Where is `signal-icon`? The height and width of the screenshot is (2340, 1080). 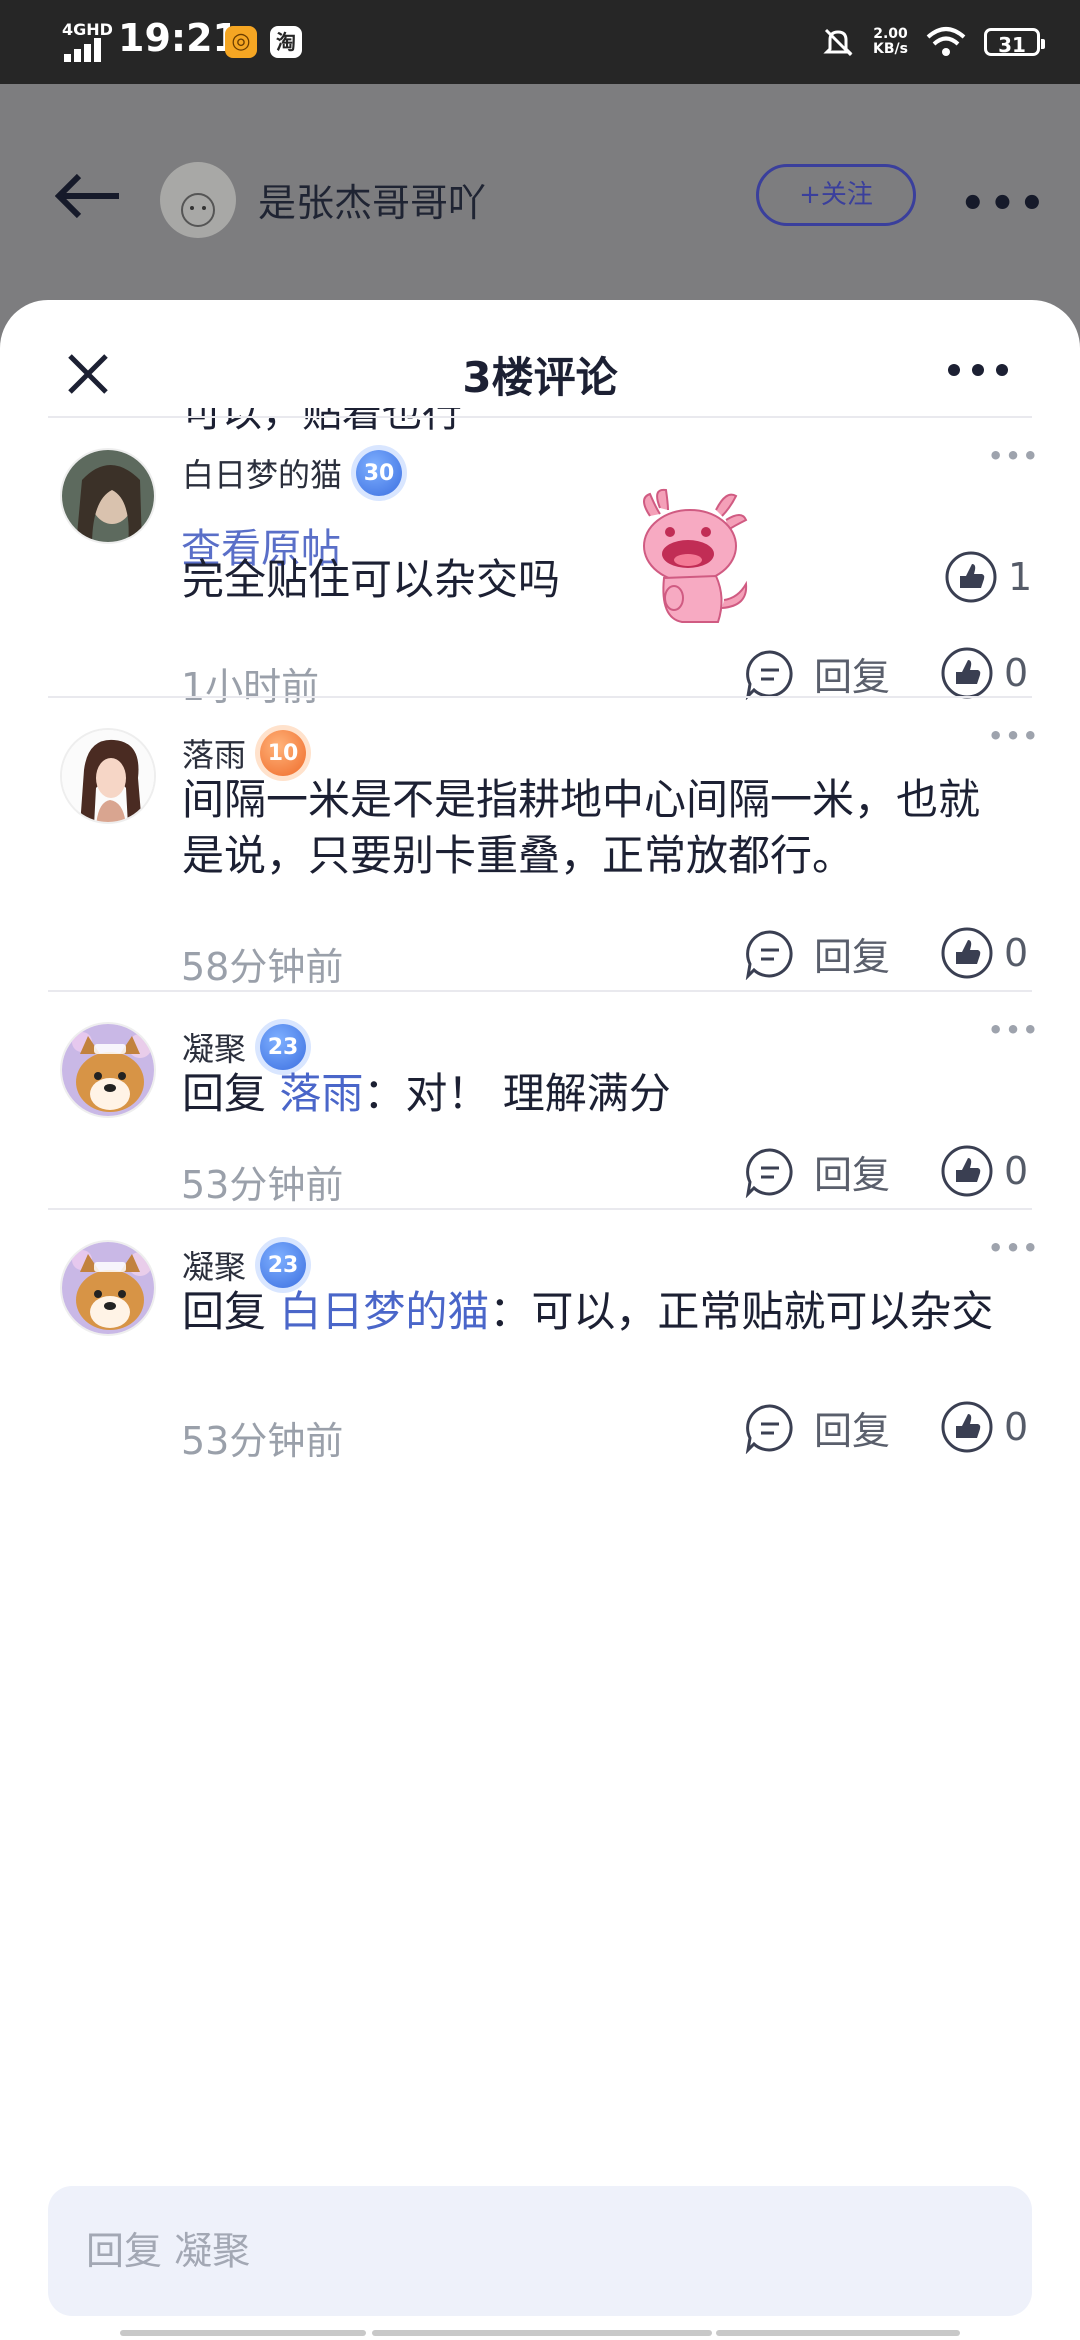 signal-icon is located at coordinates (82, 50).